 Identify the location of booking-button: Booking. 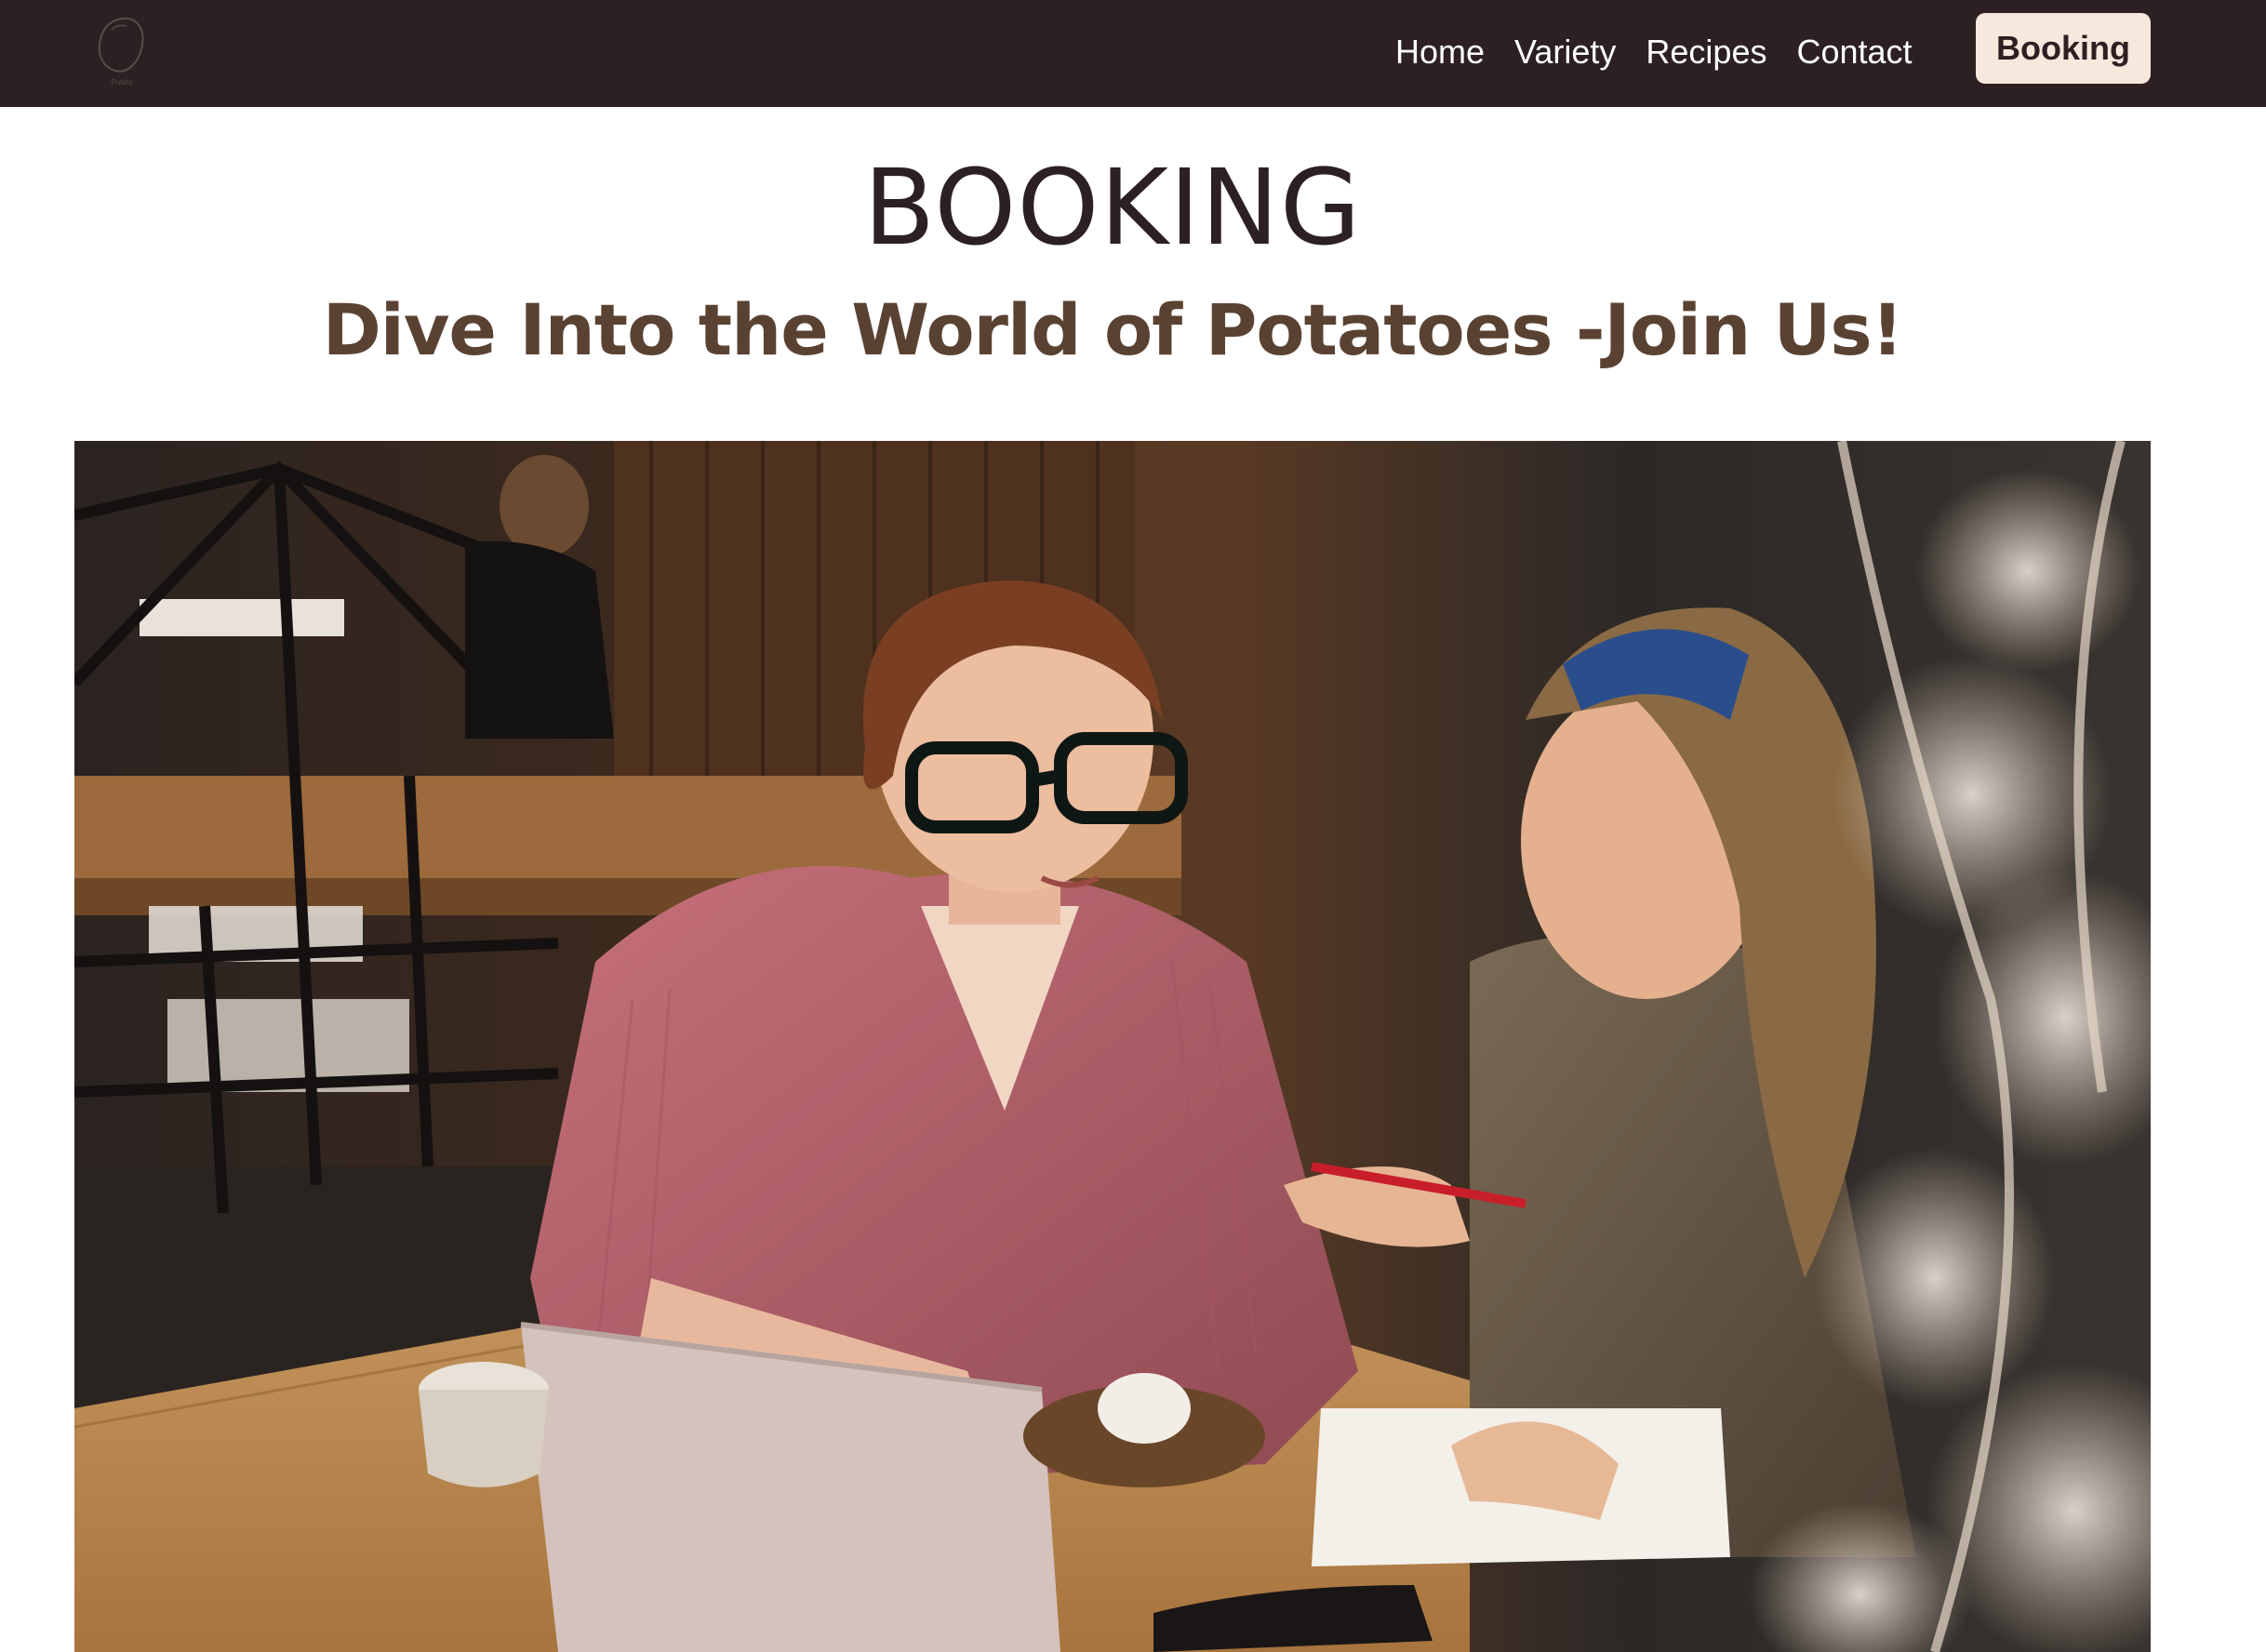
(2064, 48).